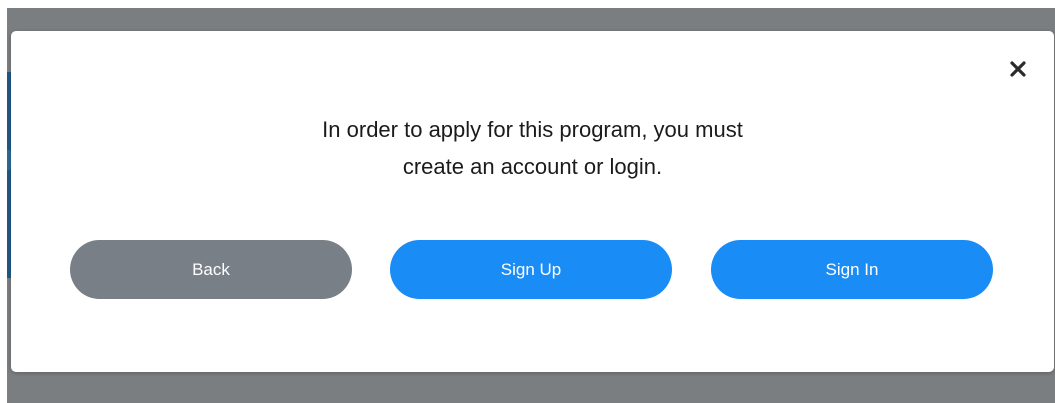  I want to click on close-icon, so click(1018, 69).